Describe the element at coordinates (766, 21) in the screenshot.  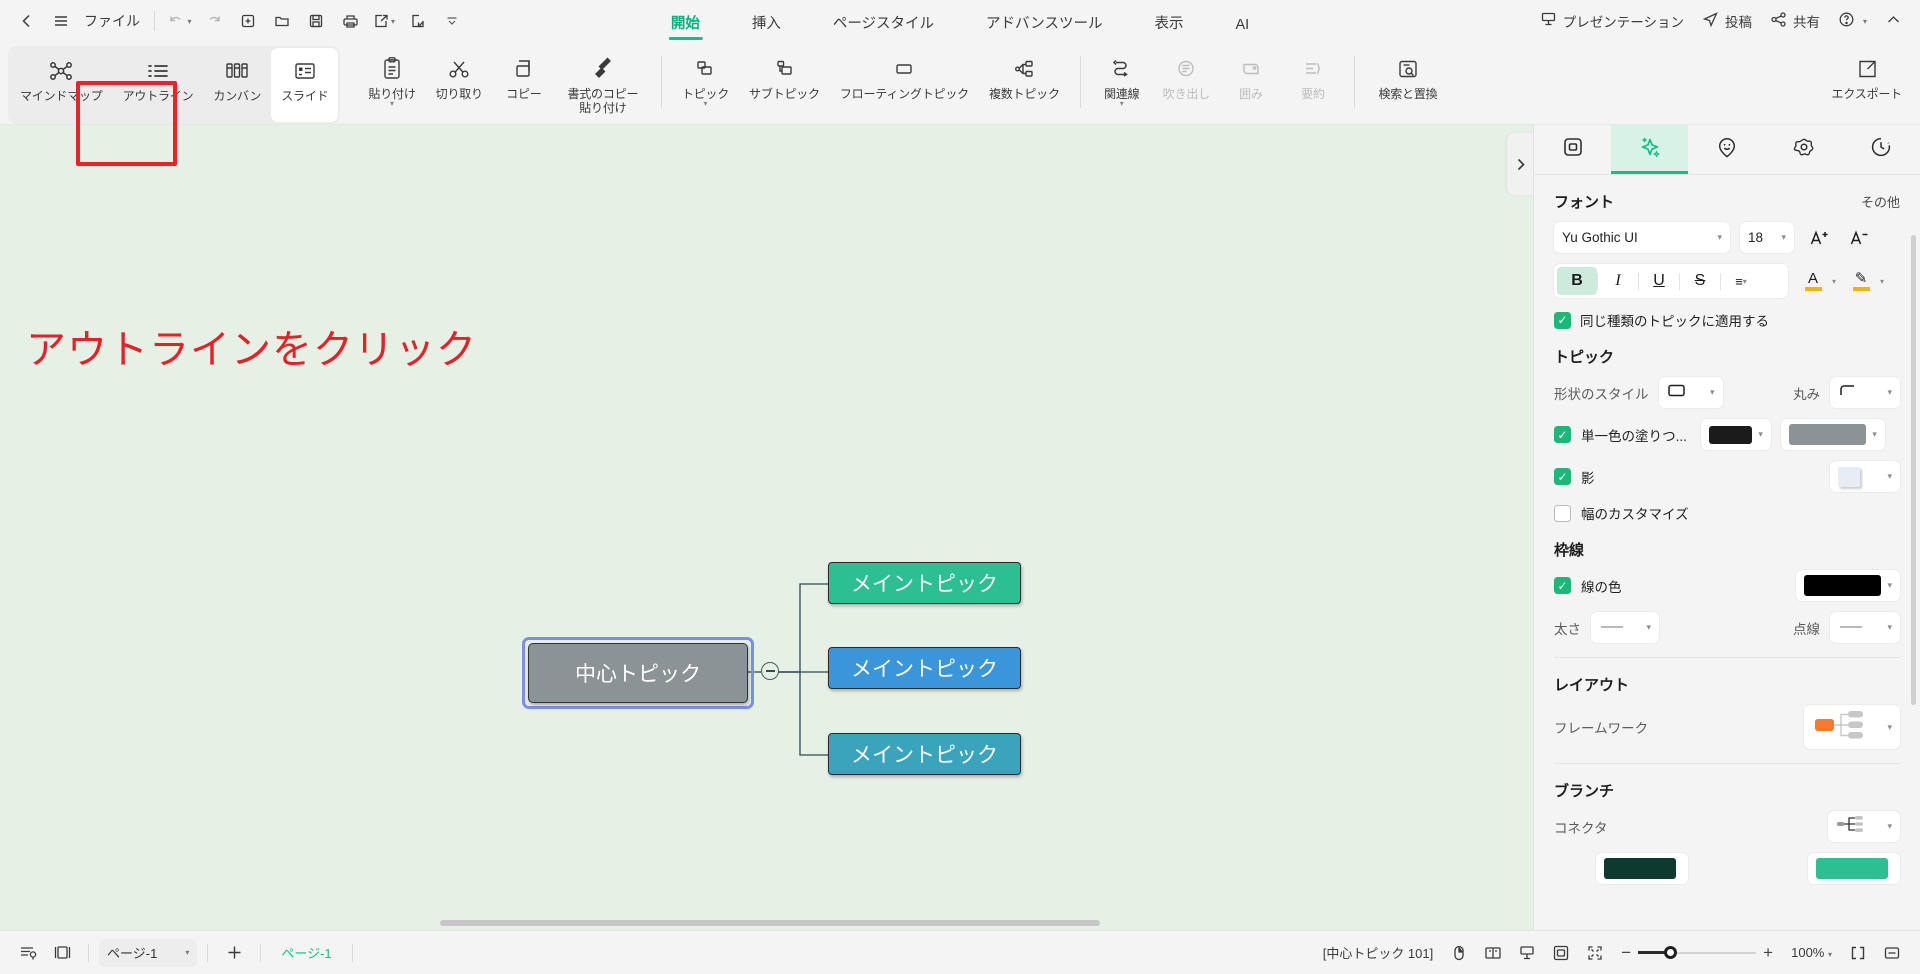
I see `tab-insert: 挿入` at that location.